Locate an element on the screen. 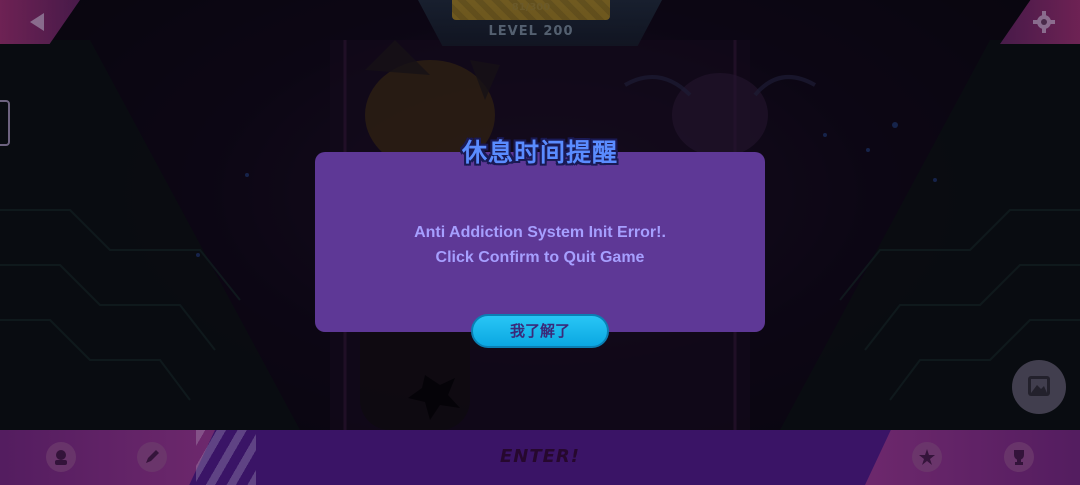 This screenshot has height=485, width=1080. trophy-button is located at coordinates (1019, 457).